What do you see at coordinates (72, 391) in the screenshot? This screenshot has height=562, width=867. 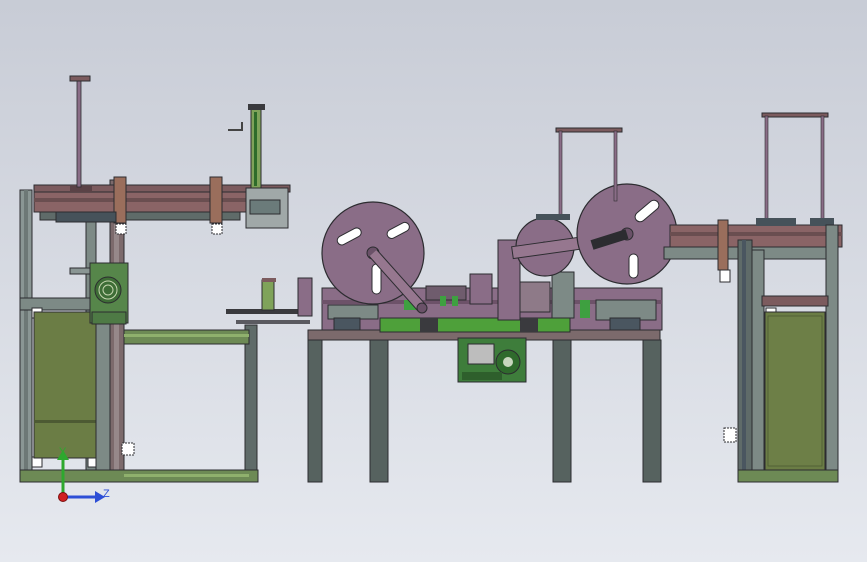 I see `left-cabinet` at bounding box center [72, 391].